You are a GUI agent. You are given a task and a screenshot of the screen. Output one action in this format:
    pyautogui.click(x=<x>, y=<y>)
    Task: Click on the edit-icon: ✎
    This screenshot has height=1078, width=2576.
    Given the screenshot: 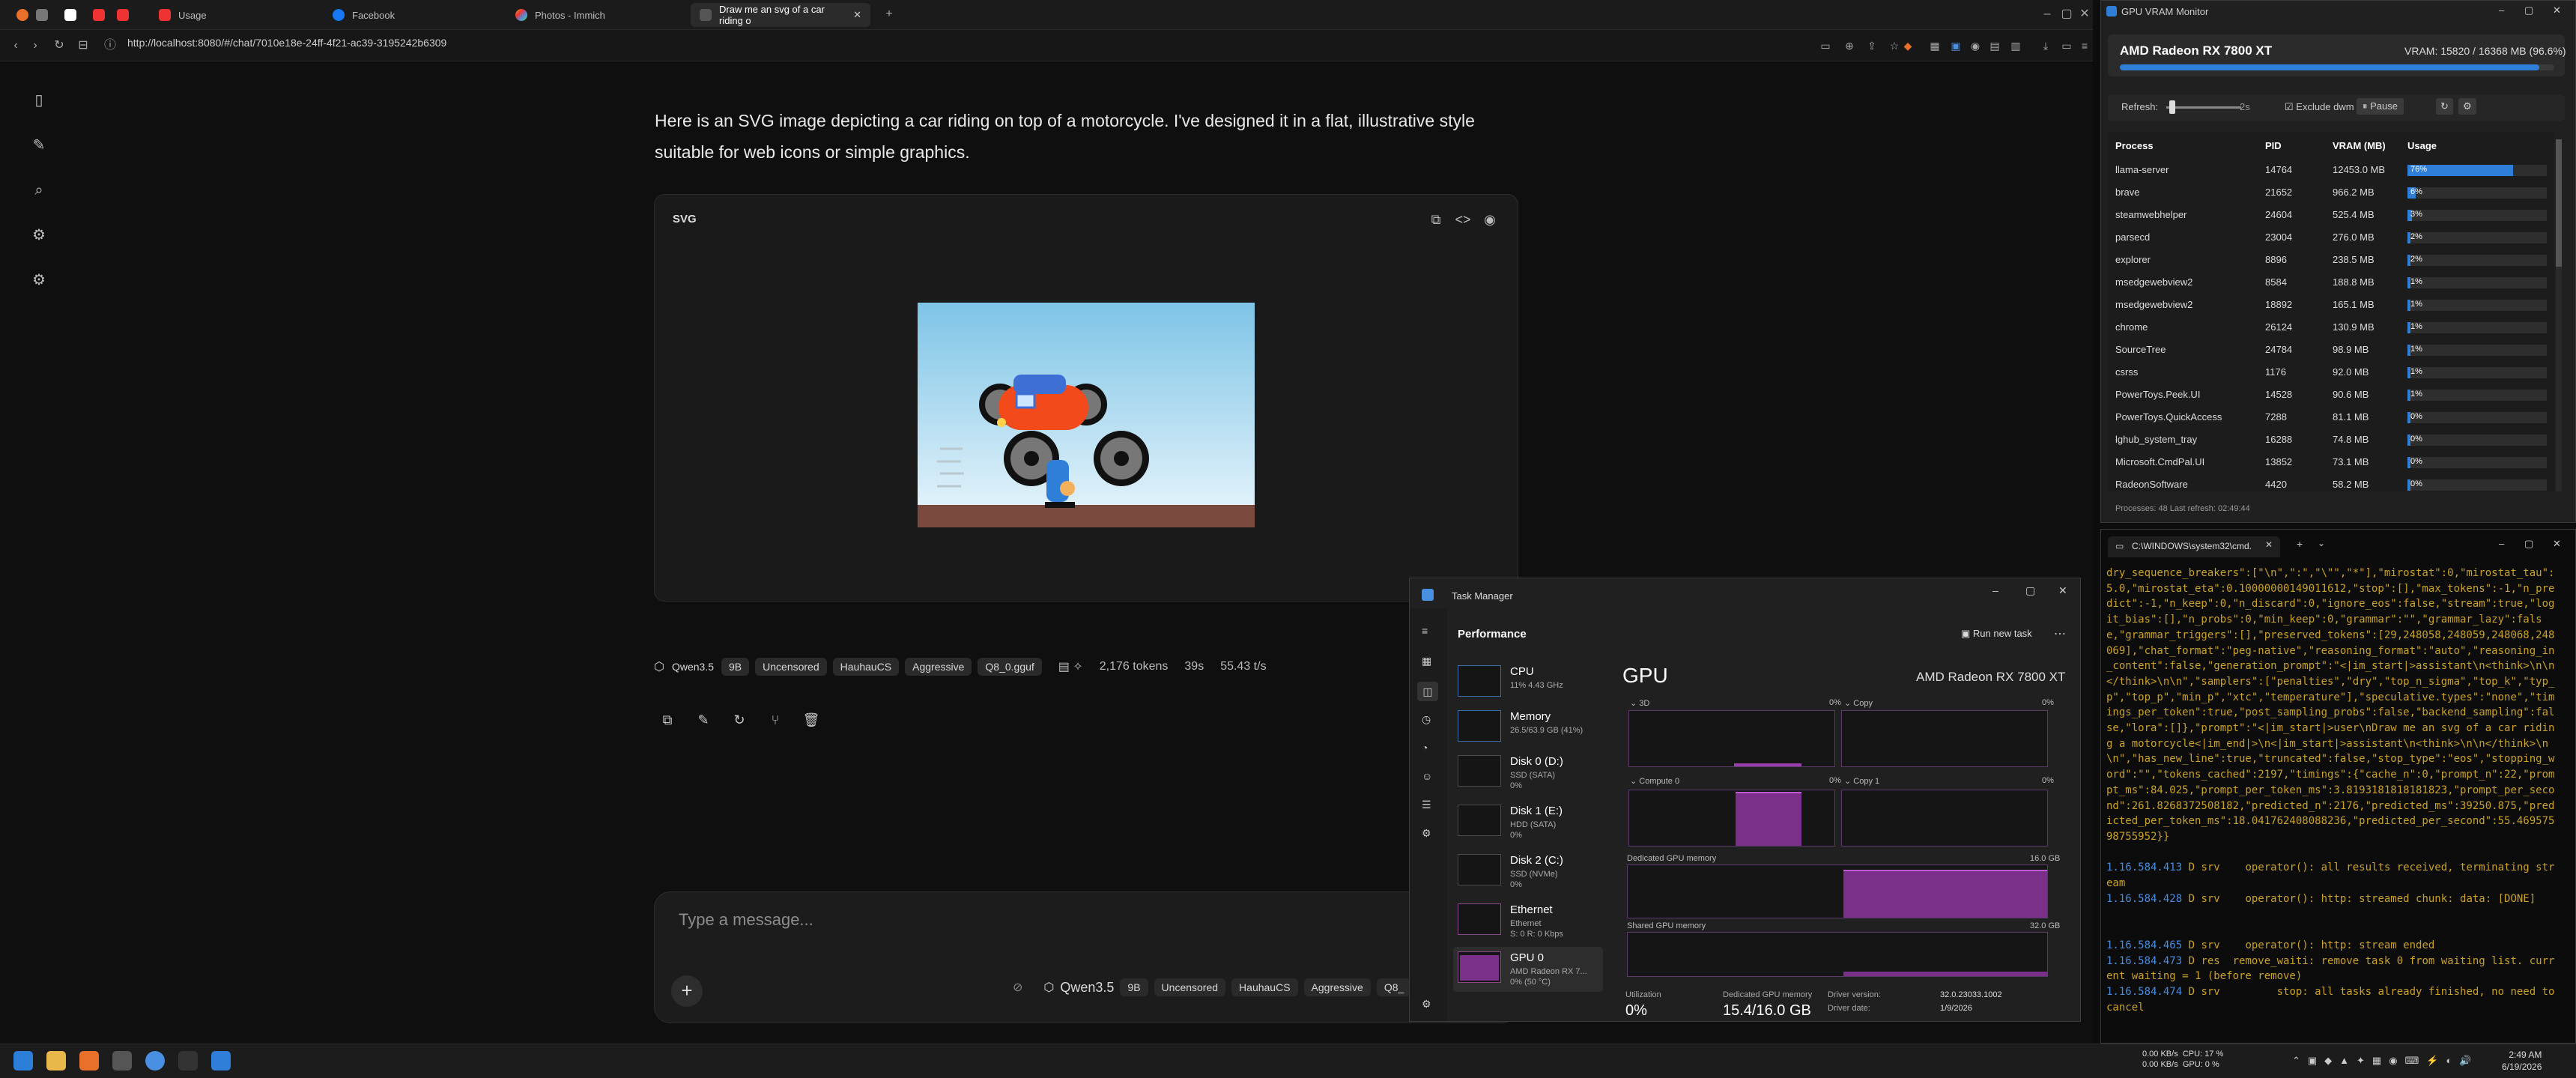 What is the action you would take?
    pyautogui.click(x=703, y=720)
    